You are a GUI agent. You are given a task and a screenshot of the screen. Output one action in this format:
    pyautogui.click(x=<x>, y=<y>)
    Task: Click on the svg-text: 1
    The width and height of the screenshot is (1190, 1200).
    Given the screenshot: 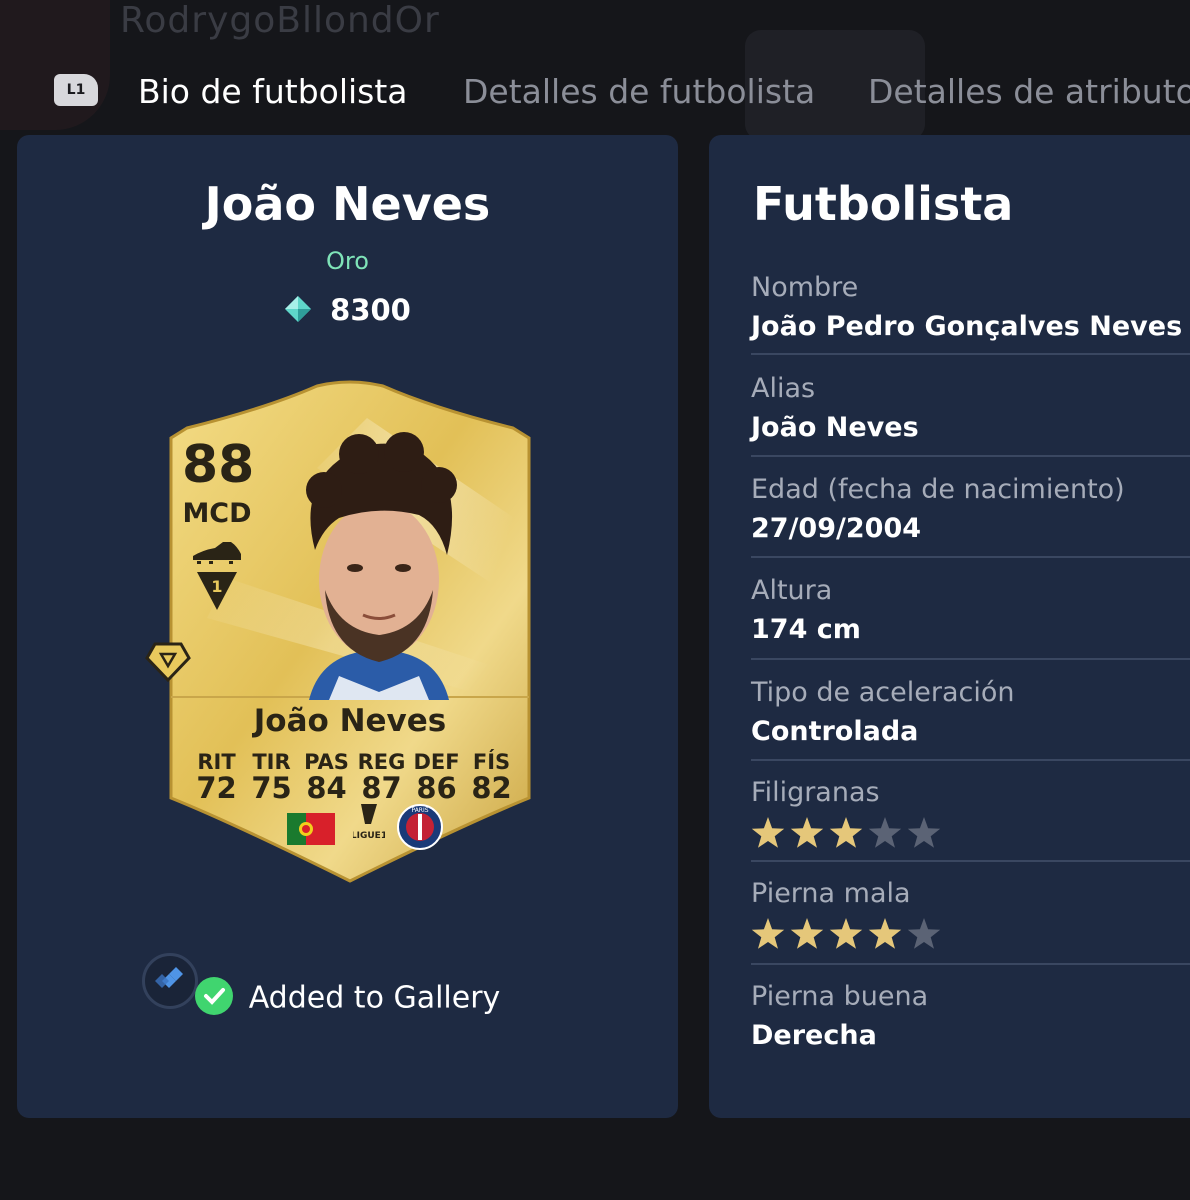 What is the action you would take?
    pyautogui.click(x=216, y=586)
    